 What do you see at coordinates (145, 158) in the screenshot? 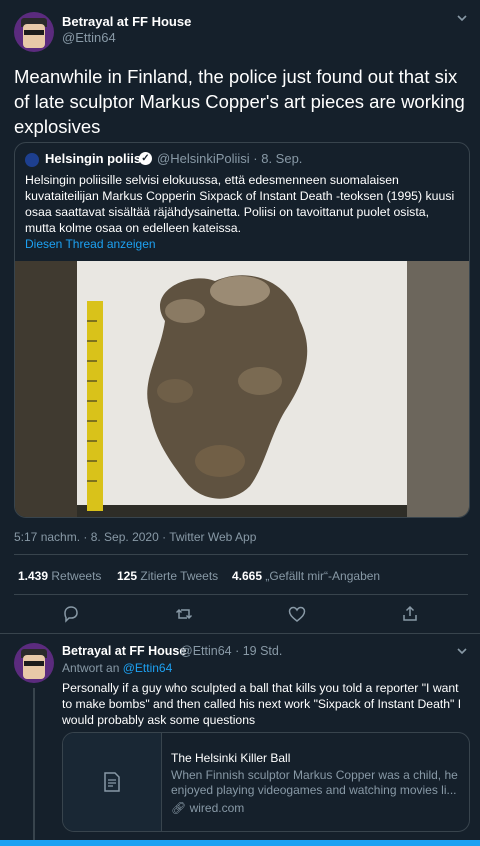
I see `verified-icon: ✓` at bounding box center [145, 158].